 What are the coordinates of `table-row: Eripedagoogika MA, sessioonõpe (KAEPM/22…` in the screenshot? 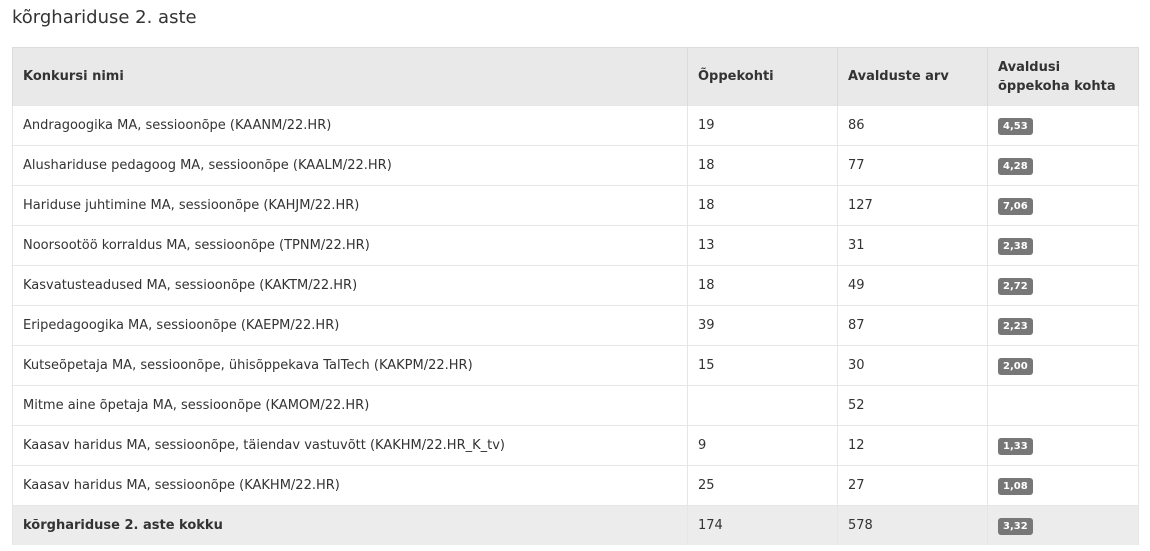 It's located at (575, 325).